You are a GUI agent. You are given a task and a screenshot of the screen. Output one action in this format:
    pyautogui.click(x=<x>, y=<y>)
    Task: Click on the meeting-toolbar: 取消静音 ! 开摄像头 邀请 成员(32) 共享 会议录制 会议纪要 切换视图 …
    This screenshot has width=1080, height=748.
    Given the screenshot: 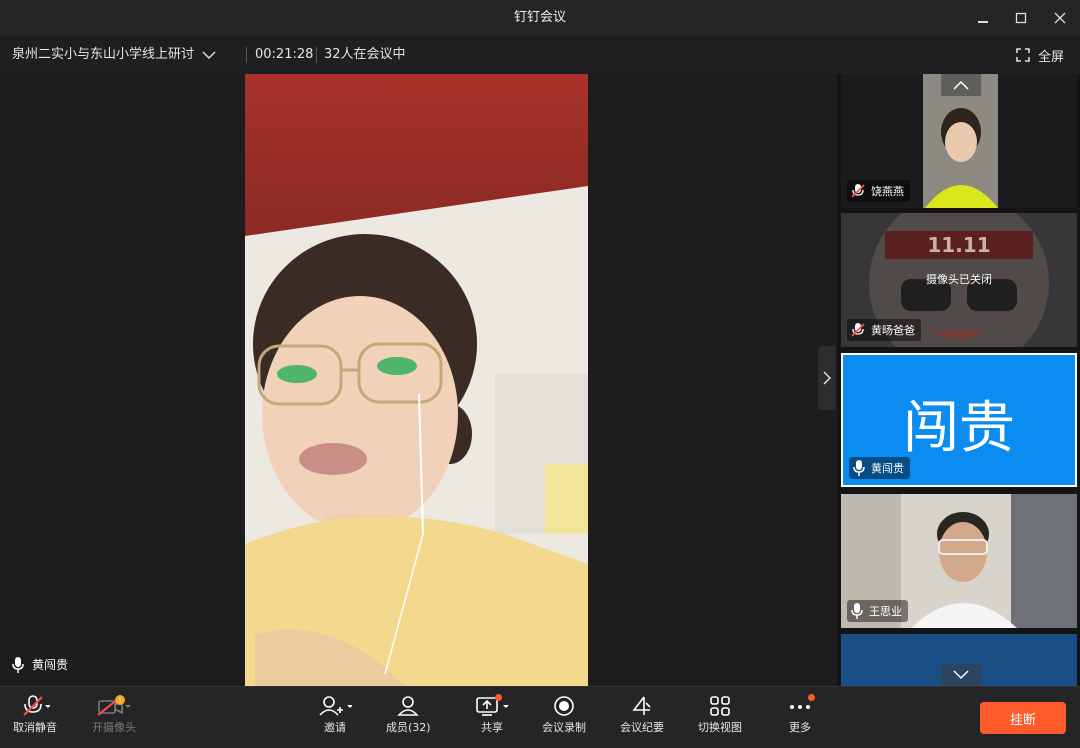 What is the action you would take?
    pyautogui.click(x=540, y=717)
    